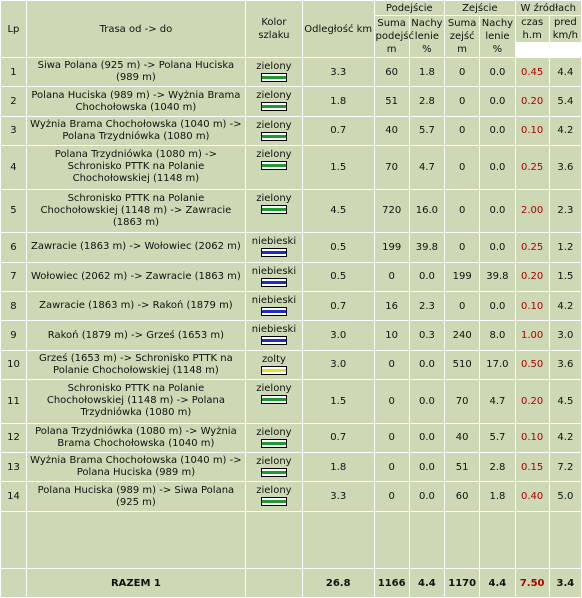  I want to click on cell-trail-color: zolty, so click(273, 365).